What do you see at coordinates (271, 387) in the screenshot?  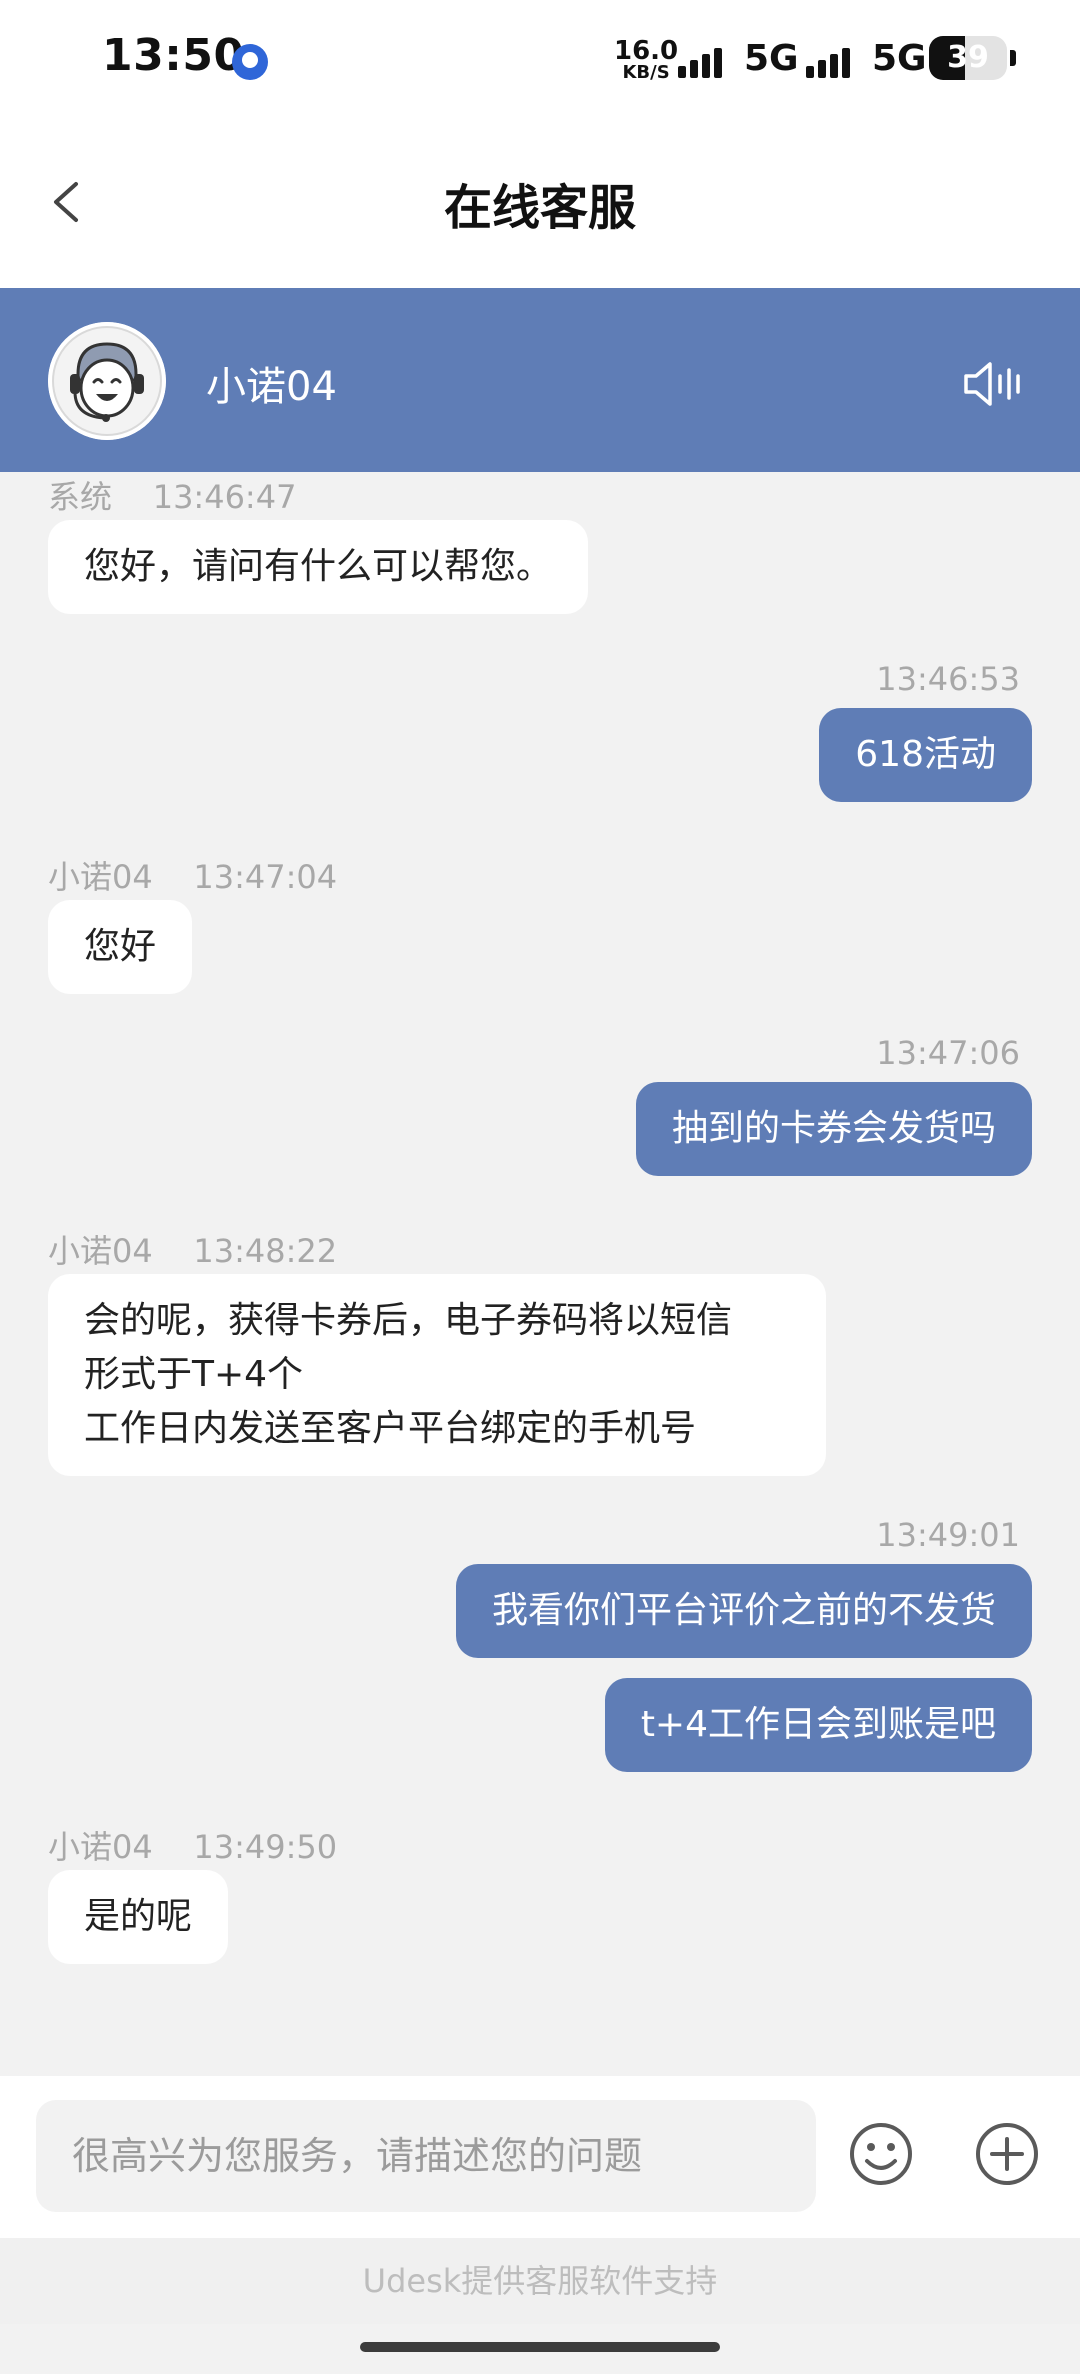 I see `agent-name: 小诺04` at bounding box center [271, 387].